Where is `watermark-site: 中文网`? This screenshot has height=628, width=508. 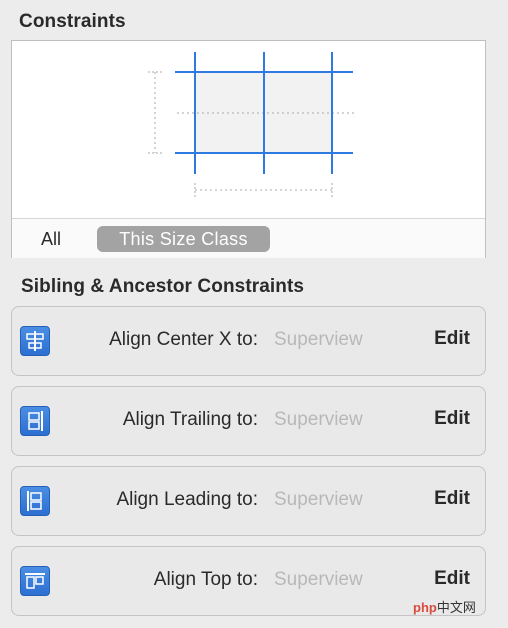
watermark-site: 中文网 is located at coordinates (456, 607).